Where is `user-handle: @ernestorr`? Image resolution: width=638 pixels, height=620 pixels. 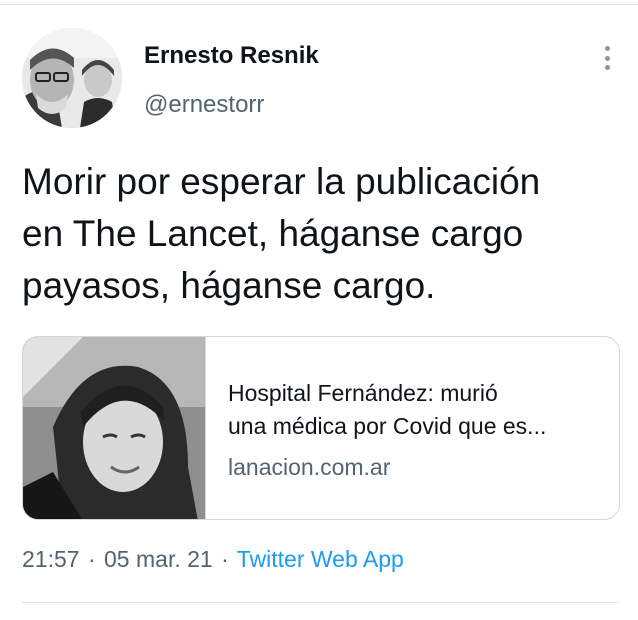
user-handle: @ernestorr is located at coordinates (204, 105).